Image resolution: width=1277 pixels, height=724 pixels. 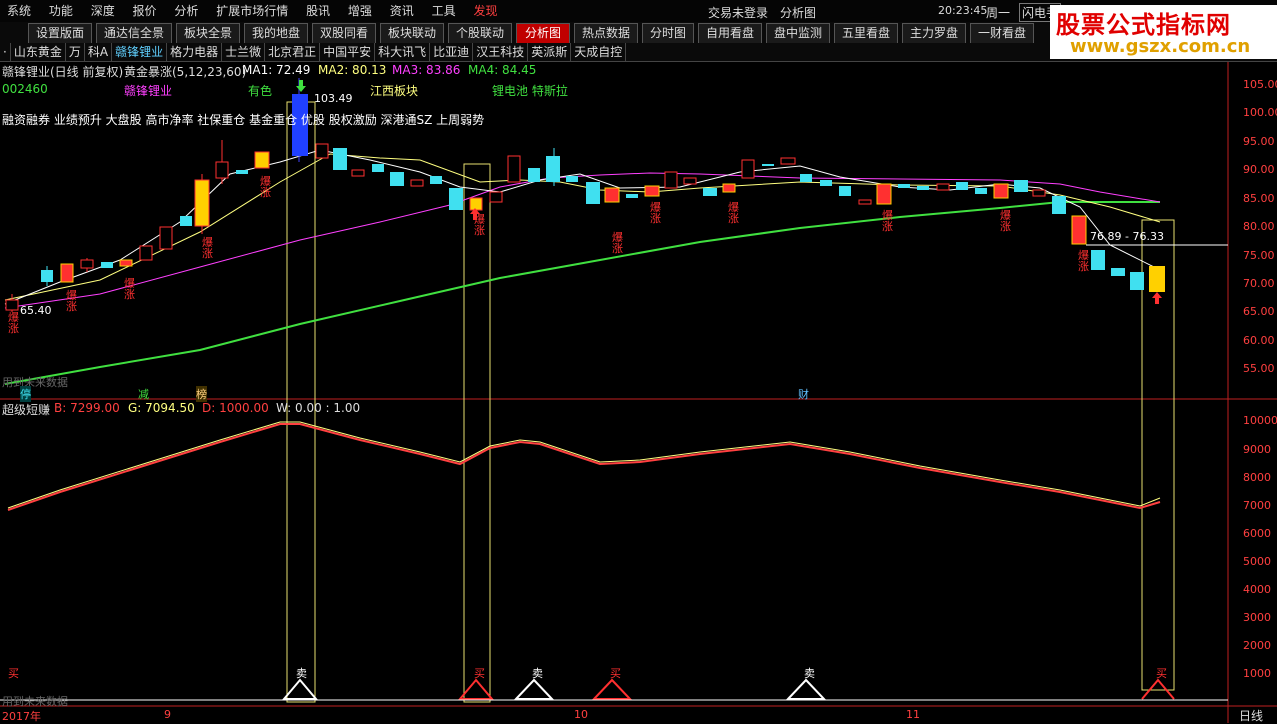 What do you see at coordinates (730, 33) in the screenshot?
I see `tab-custom-watch: 自用看盘` at bounding box center [730, 33].